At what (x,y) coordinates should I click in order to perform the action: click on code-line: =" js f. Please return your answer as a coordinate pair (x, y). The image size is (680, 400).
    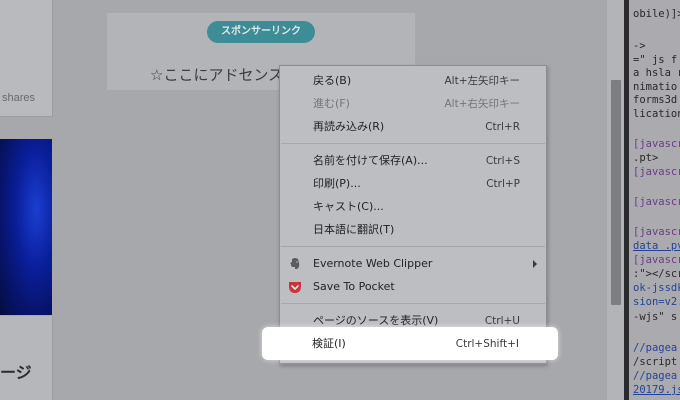
    Looking at the image, I should click on (655, 60).